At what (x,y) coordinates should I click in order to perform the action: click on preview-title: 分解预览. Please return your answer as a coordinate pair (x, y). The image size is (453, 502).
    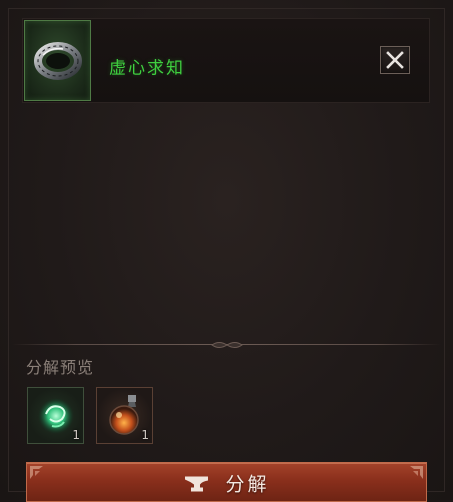
    Looking at the image, I should click on (60, 367).